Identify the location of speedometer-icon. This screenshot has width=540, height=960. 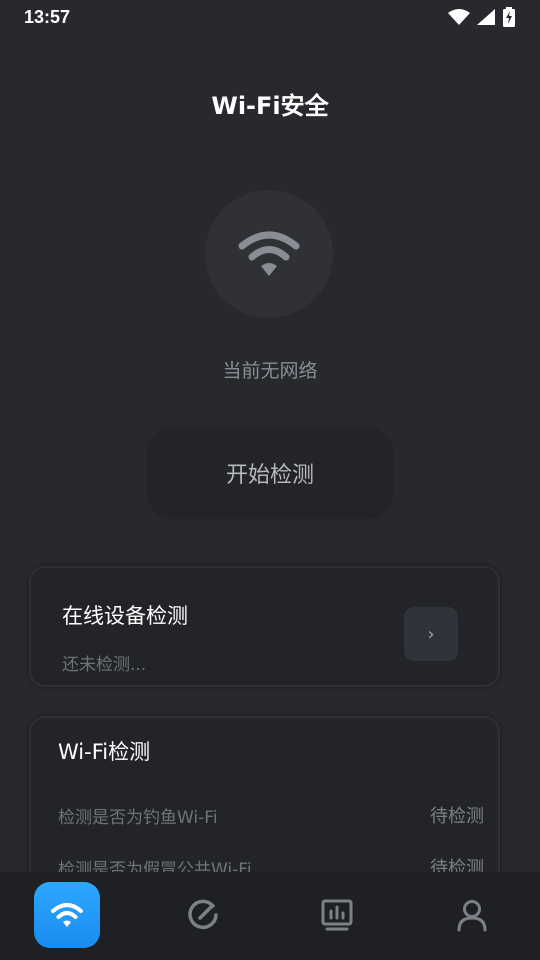
(203, 914).